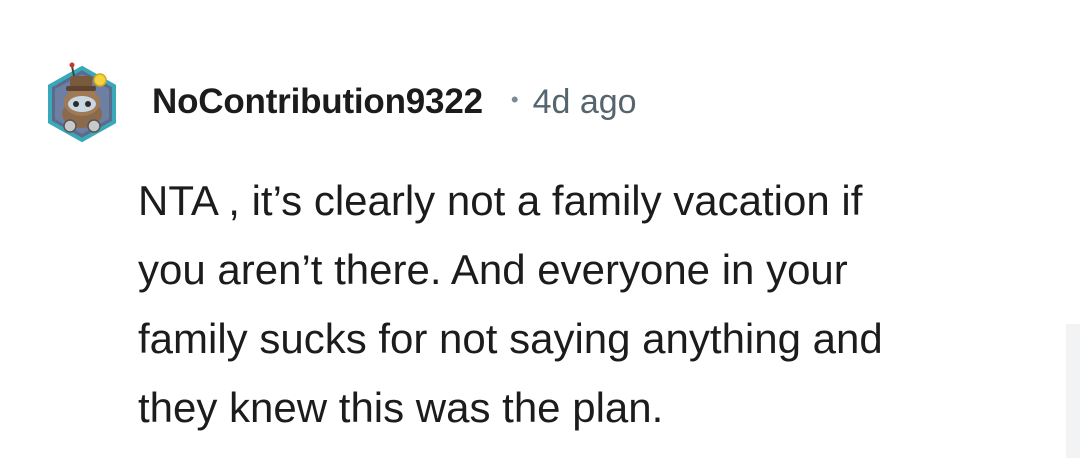 The height and width of the screenshot is (458, 1080). What do you see at coordinates (510, 338) in the screenshot?
I see `comment-body-line: family sucks for not saying anything and` at bounding box center [510, 338].